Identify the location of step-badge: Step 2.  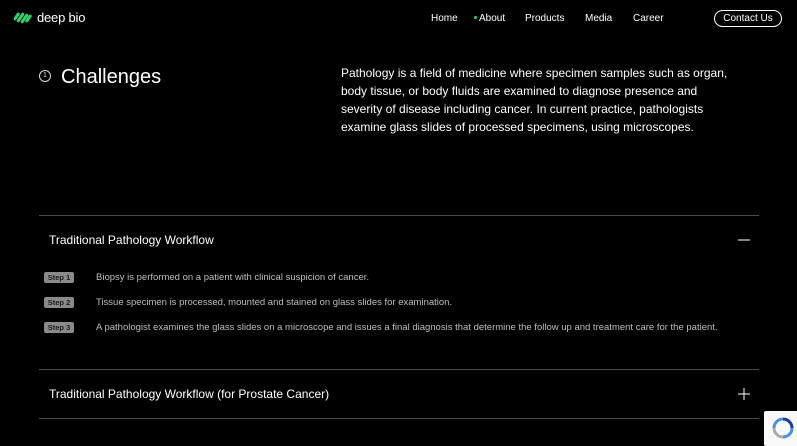
(59, 302).